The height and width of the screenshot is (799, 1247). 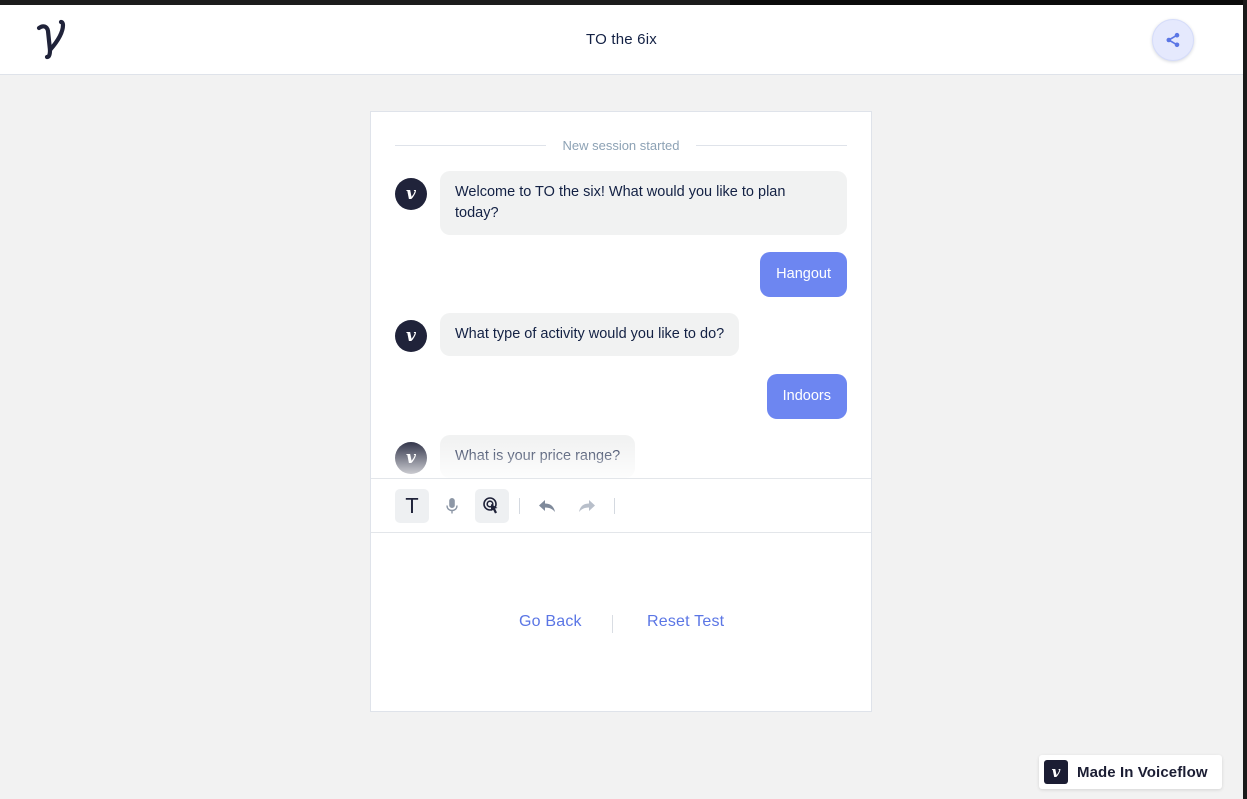 I want to click on user-message: Hangout, so click(x=803, y=274).